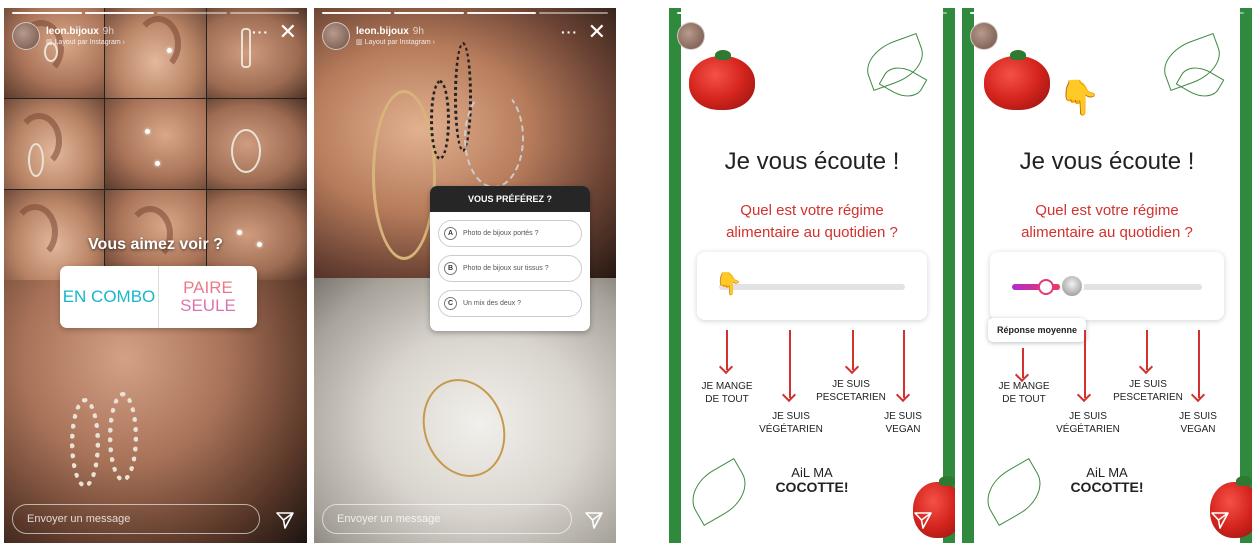 This screenshot has width=1256, height=543. What do you see at coordinates (1107, 286) in the screenshot?
I see `emoji-slider-results` at bounding box center [1107, 286].